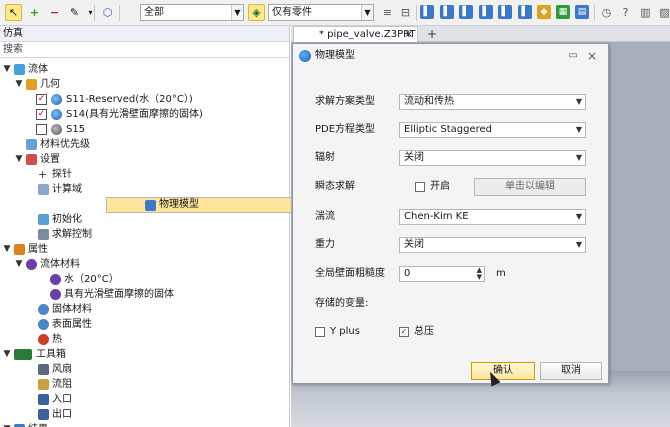 The height and width of the screenshot is (427, 670). I want to click on edit-dropdown-arrow-icon: ▾, so click(90, 12).